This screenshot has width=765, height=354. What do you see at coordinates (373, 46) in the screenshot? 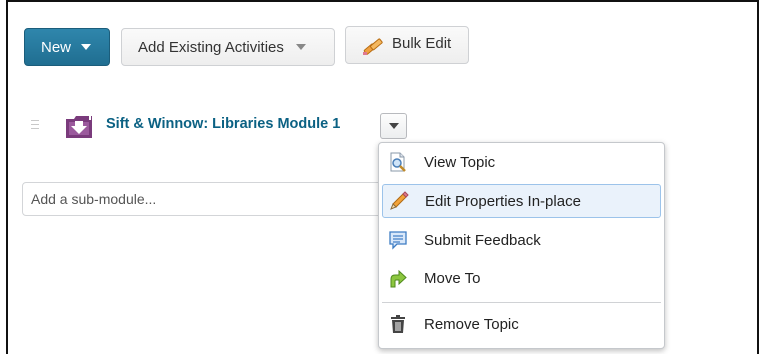
I see `bulk-edit-icon` at bounding box center [373, 46].